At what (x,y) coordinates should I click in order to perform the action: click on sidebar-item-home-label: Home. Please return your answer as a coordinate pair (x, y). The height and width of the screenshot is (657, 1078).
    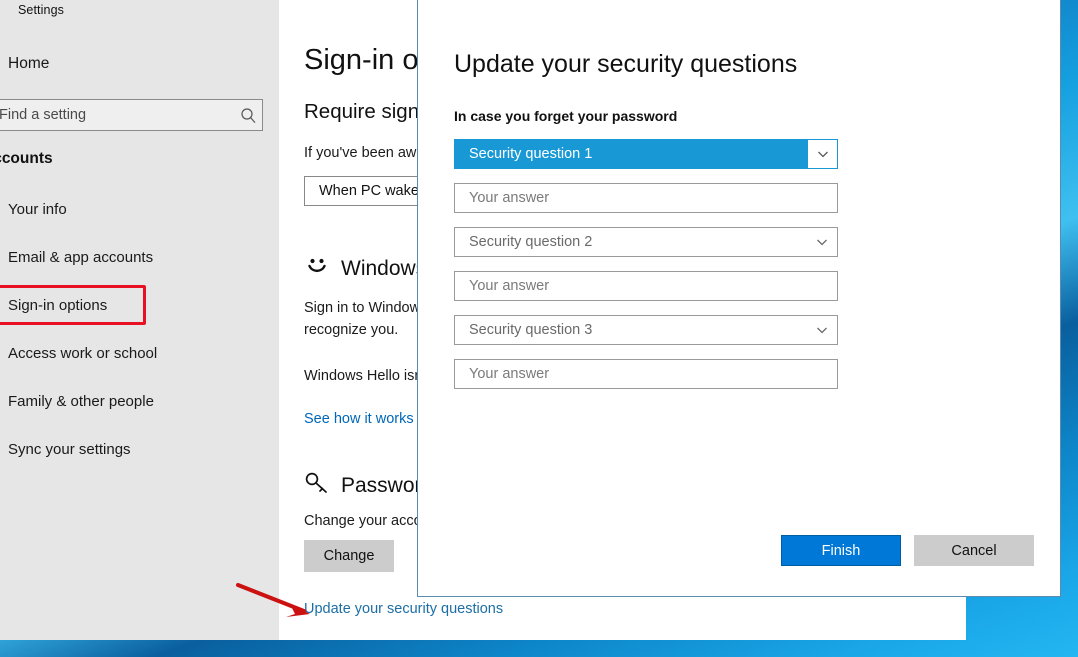
    Looking at the image, I should click on (29, 63).